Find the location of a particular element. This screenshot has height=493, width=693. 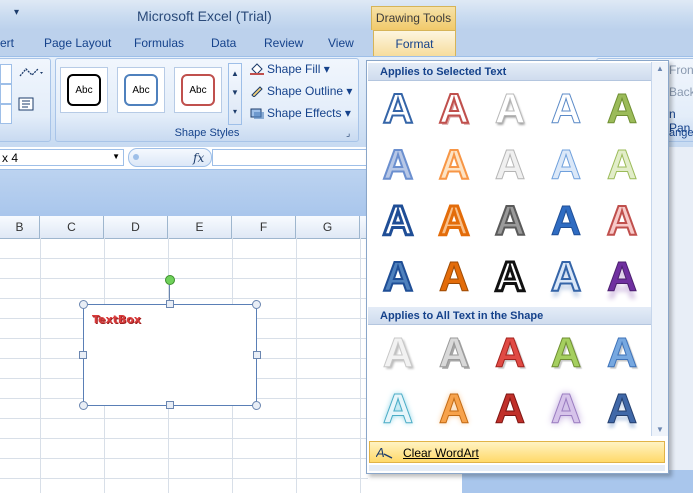

formula-input is located at coordinates (292, 157).